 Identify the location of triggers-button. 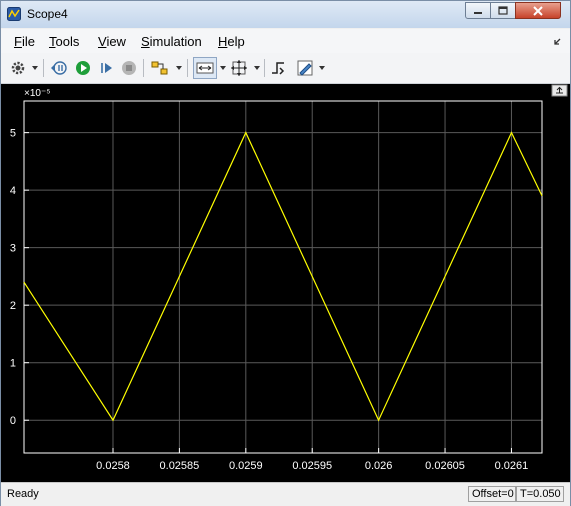
(279, 68).